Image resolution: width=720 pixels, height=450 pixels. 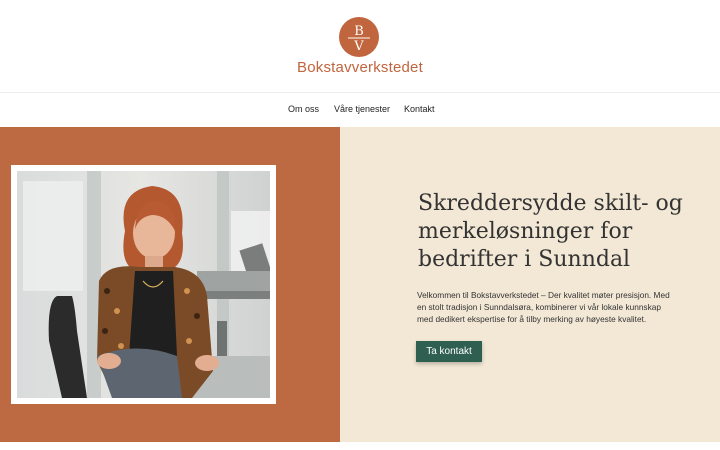 I want to click on nav-item-vare-tjenester: Våre tjenester, so click(x=362, y=109).